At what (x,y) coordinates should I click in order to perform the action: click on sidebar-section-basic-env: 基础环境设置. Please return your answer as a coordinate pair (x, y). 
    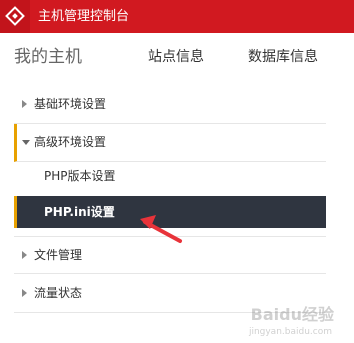
    Looking at the image, I should click on (170, 105).